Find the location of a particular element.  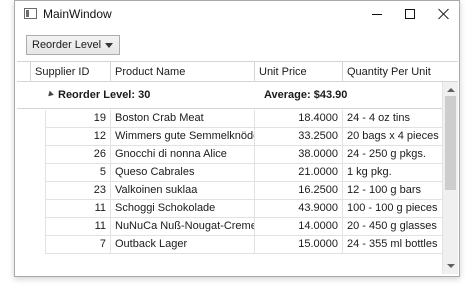

window-title: MainWindow is located at coordinates (77, 14).